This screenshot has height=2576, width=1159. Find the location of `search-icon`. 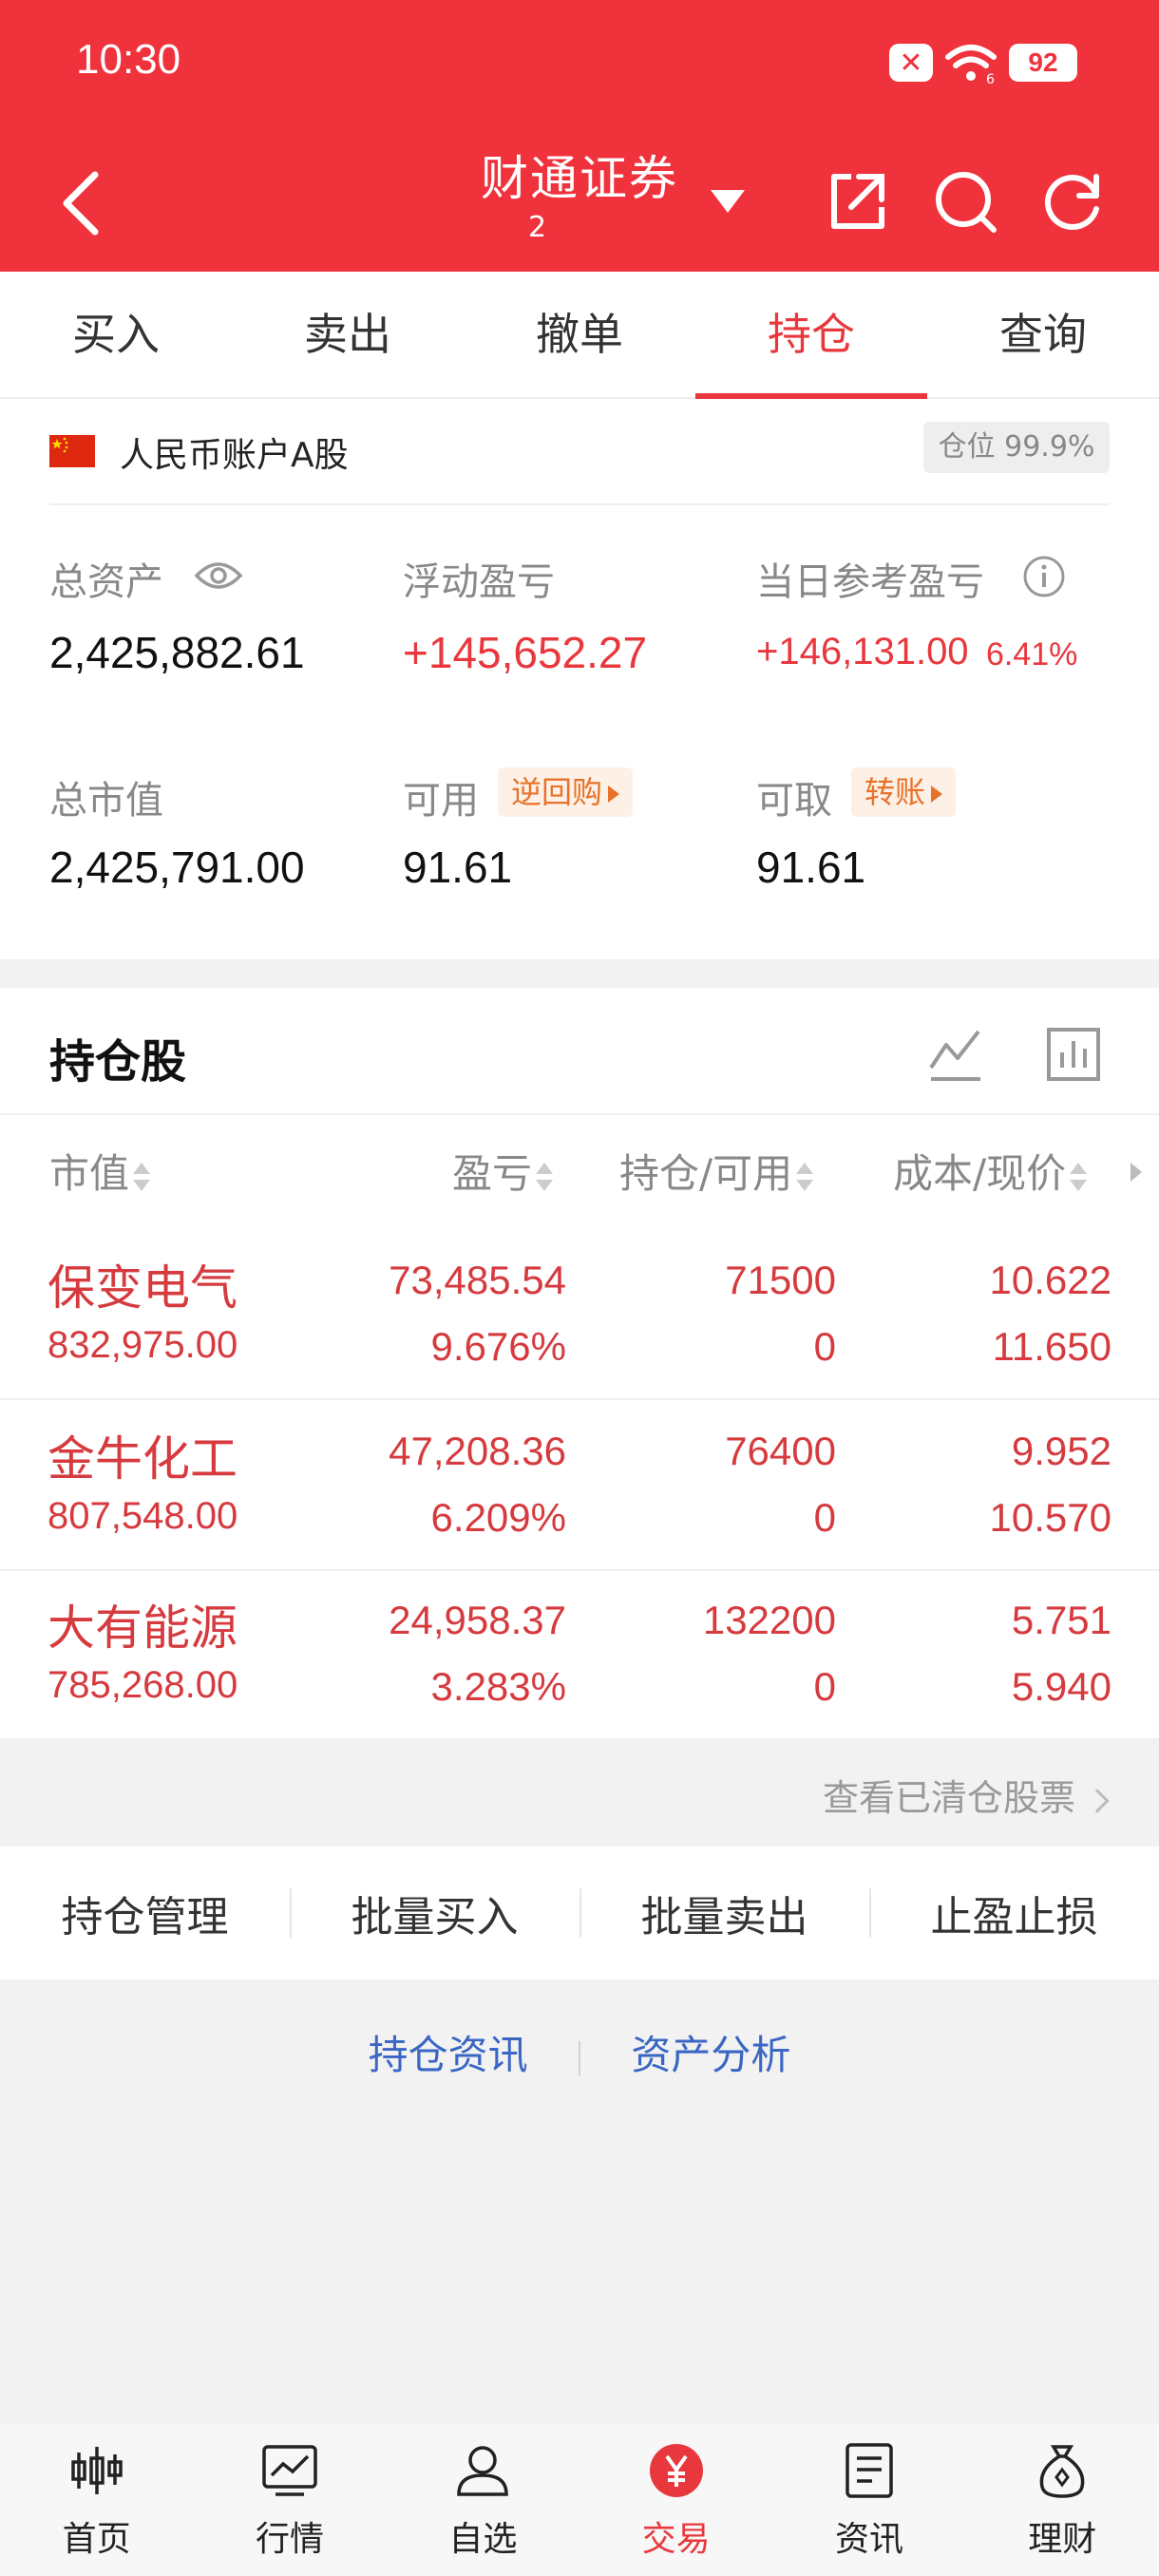

search-icon is located at coordinates (965, 201).